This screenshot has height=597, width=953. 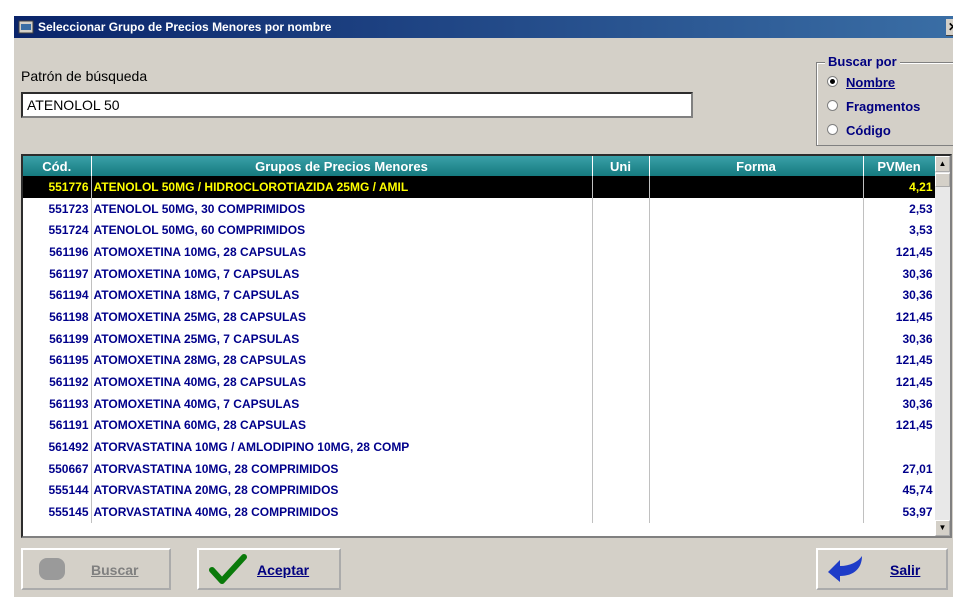 I want to click on column-header-forma: Forma, so click(x=756, y=166).